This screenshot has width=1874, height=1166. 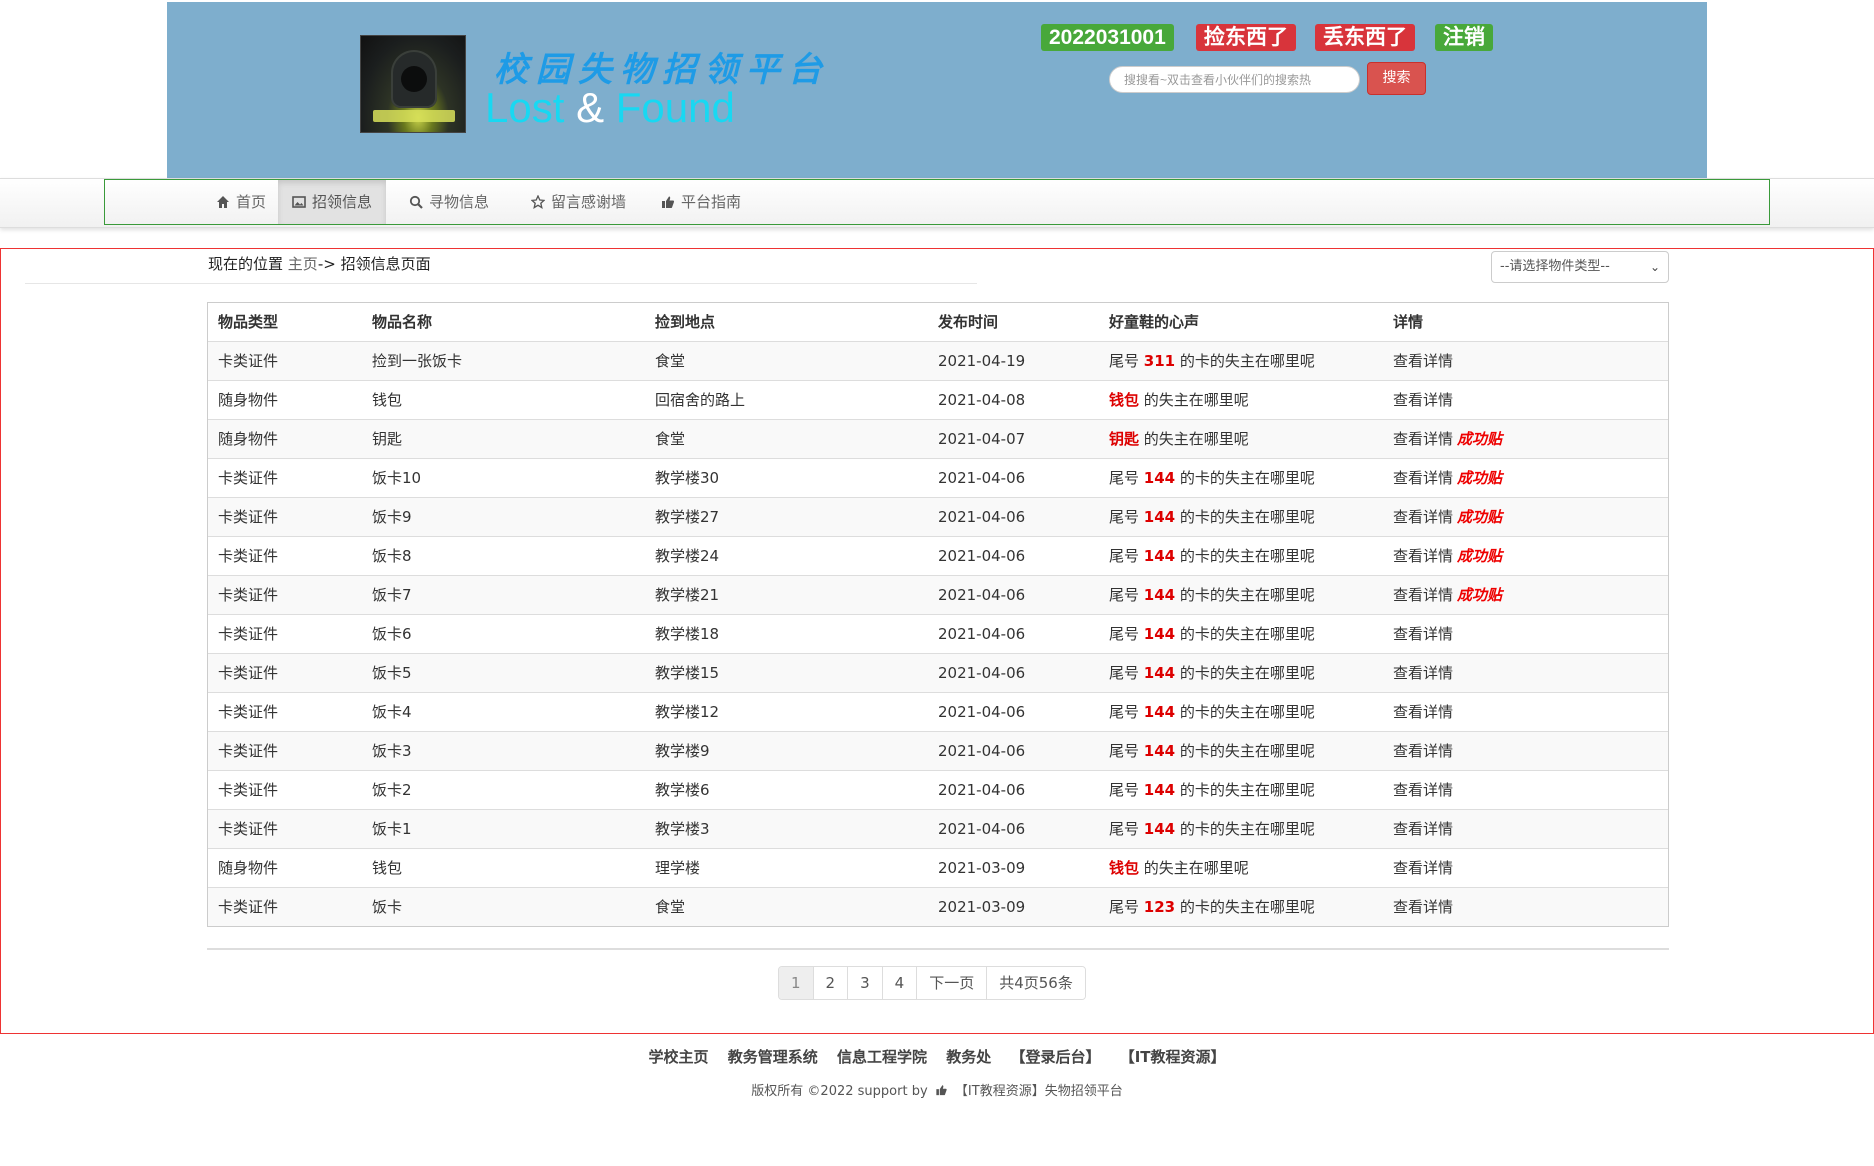 I want to click on page-4-button: 4, so click(x=900, y=983).